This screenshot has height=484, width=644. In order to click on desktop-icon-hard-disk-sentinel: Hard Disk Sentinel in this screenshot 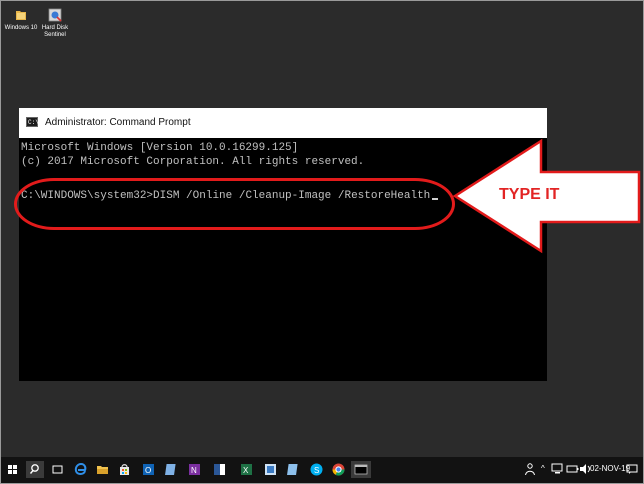, I will do `click(55, 23)`.